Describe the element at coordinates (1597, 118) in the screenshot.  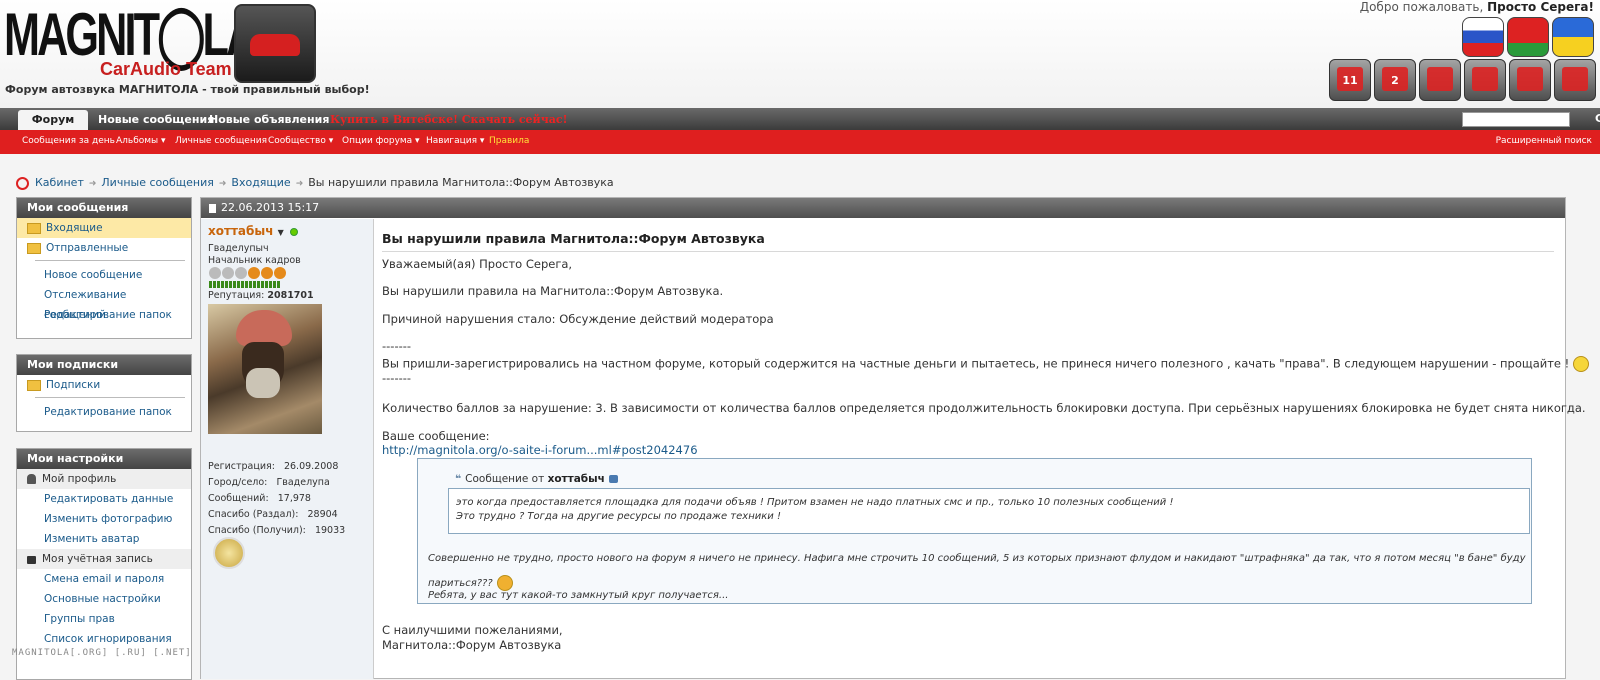
I see `search-button: С` at that location.